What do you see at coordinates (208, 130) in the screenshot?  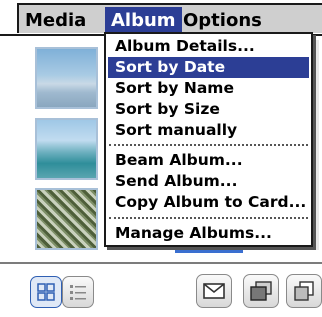 I see `menu-item-sort-manually: Sort manually` at bounding box center [208, 130].